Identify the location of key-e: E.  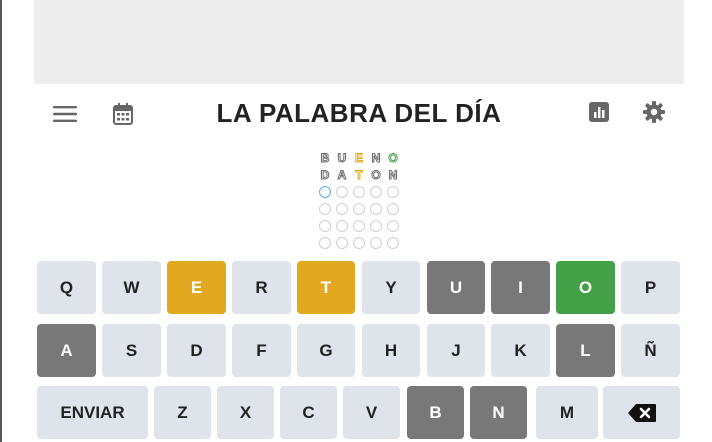
(196, 287).